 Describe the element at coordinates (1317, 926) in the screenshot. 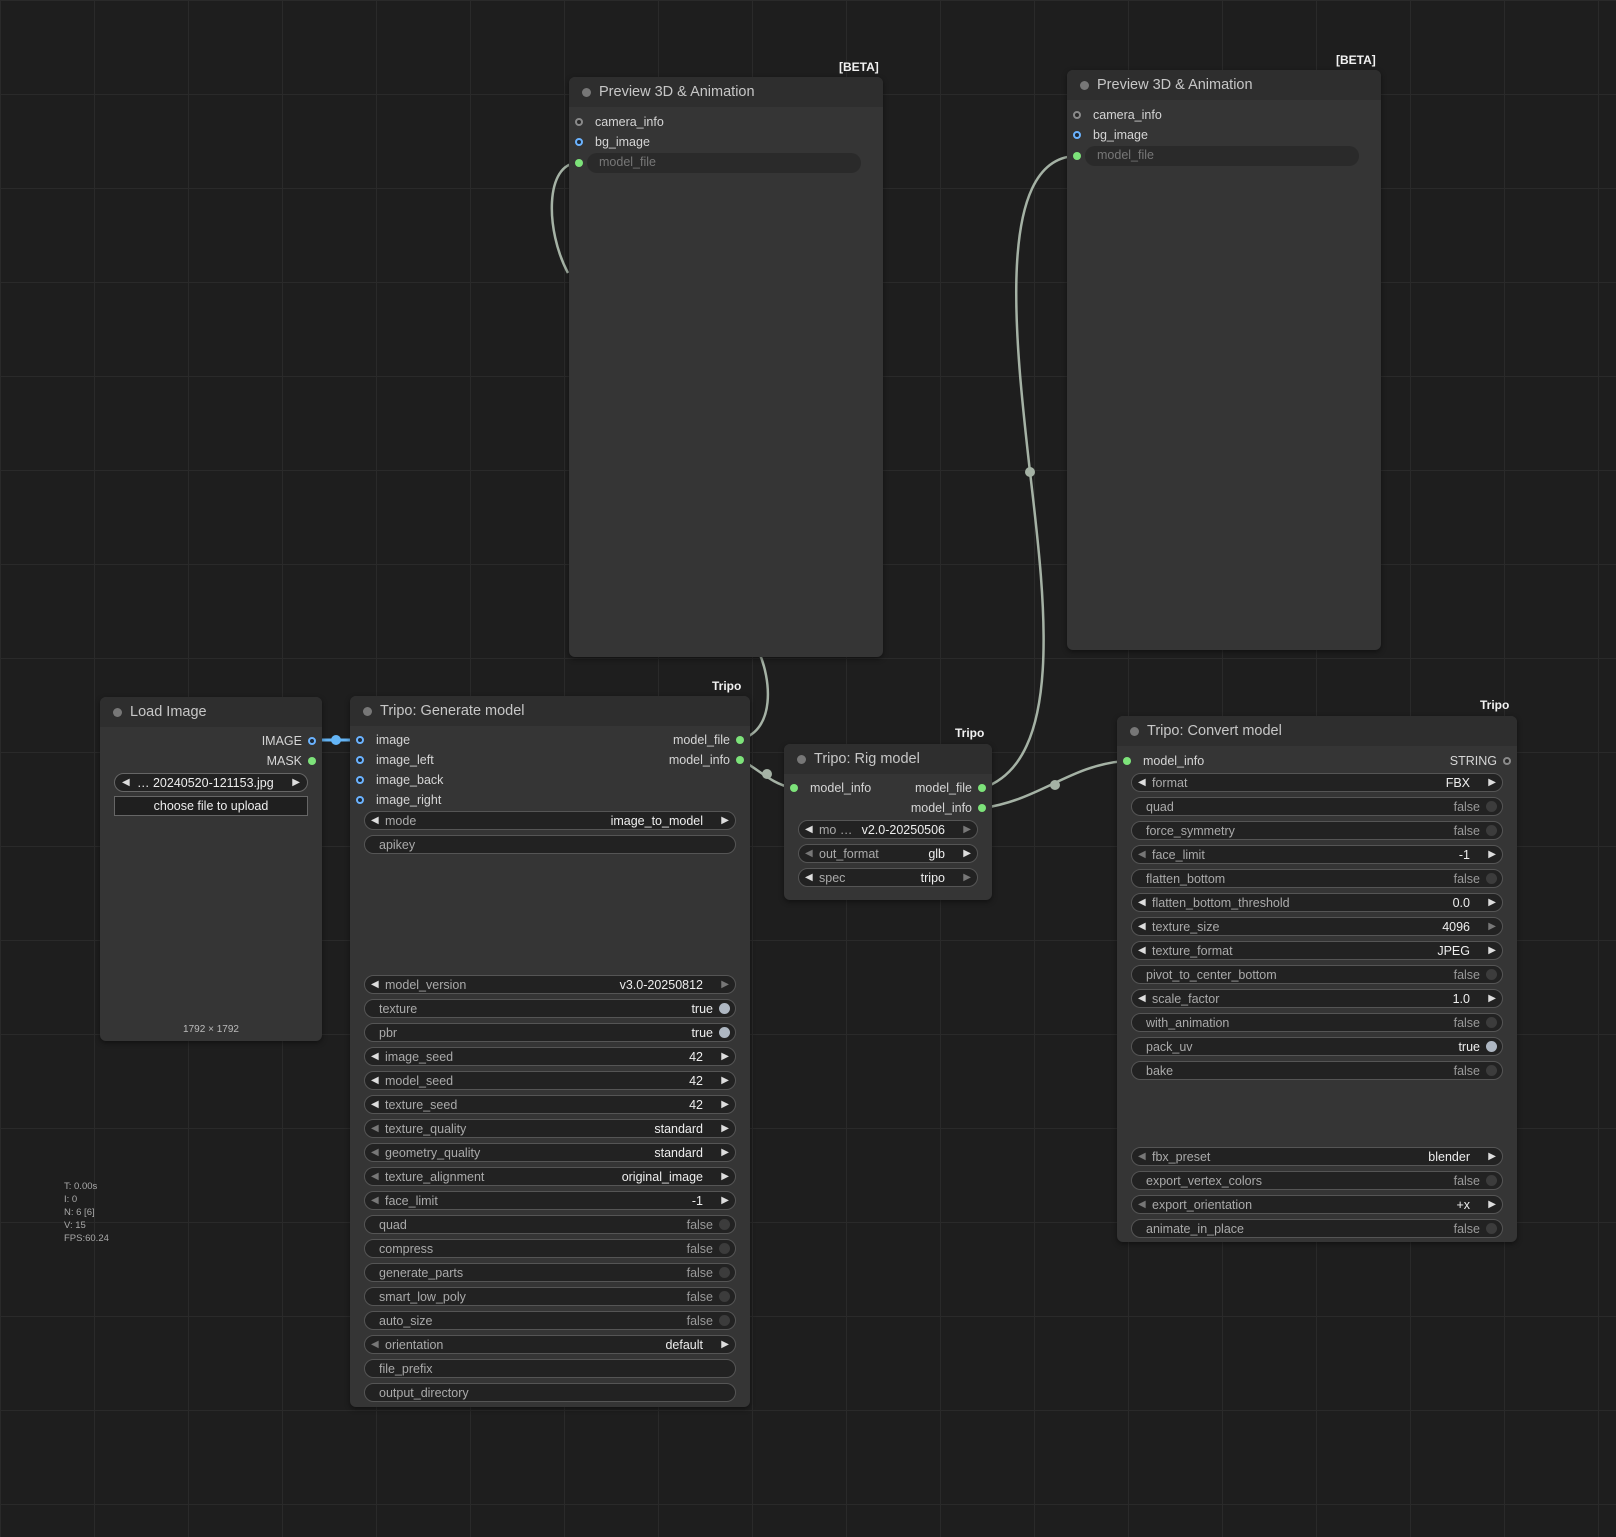

I see `texture-size-number: ◀ texture_size 4096 ▶` at that location.